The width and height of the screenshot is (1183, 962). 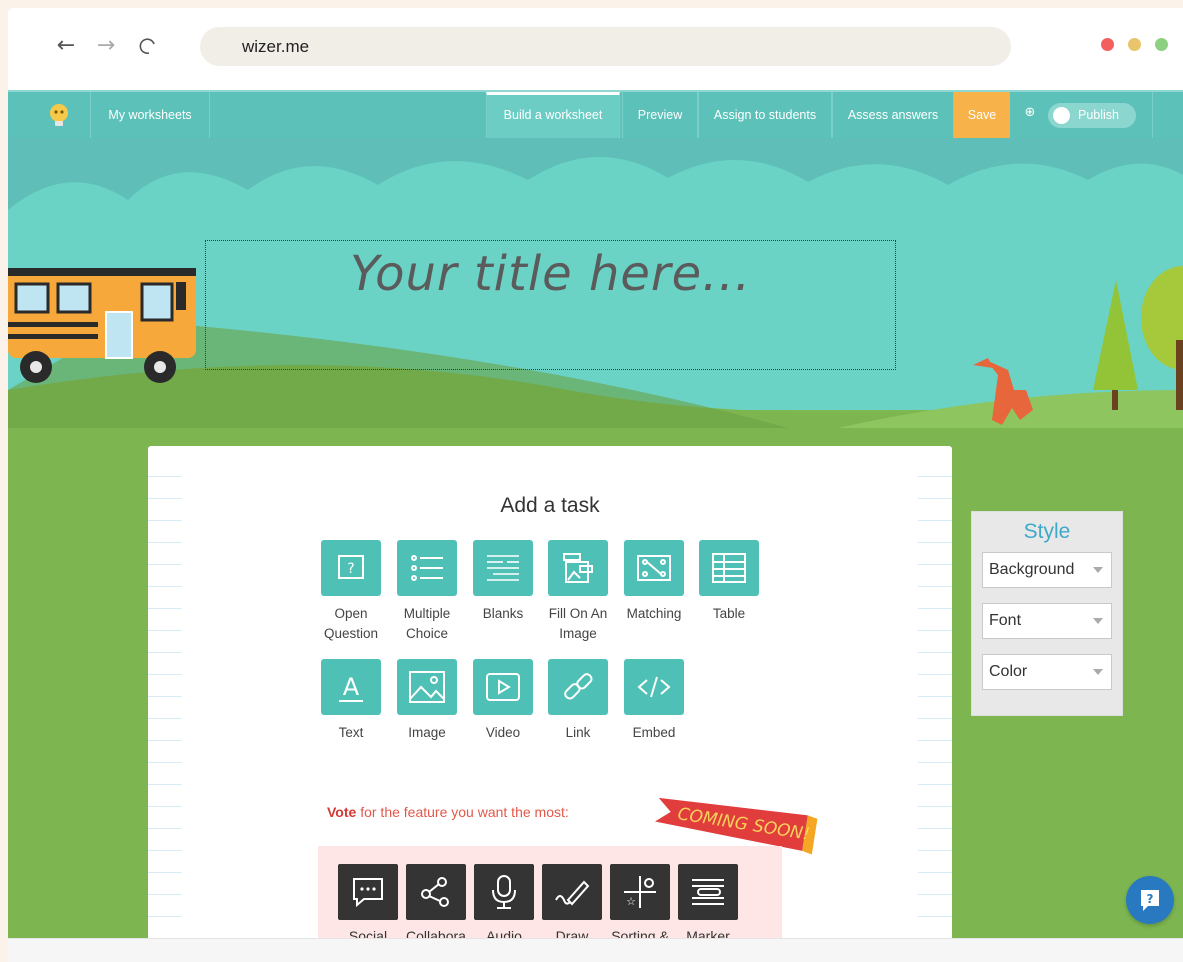 I want to click on help-chat-button: ?, so click(x=1150, y=900).